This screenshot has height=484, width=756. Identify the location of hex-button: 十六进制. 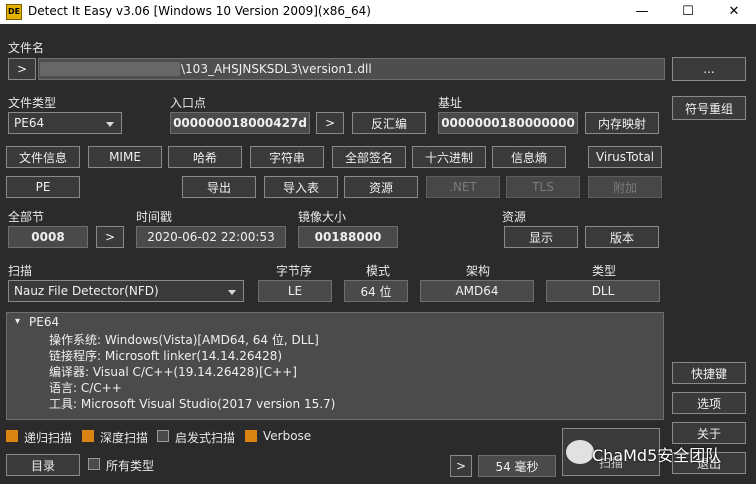
(449, 157).